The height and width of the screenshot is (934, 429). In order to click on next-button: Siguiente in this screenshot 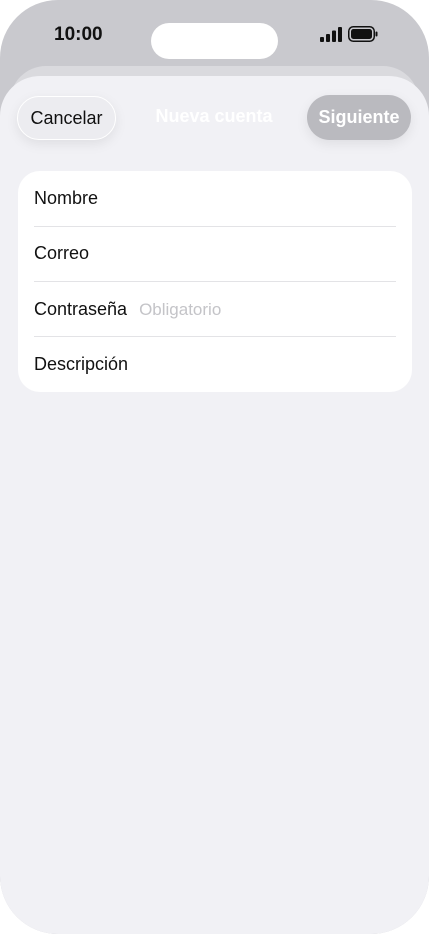, I will do `click(359, 117)`.